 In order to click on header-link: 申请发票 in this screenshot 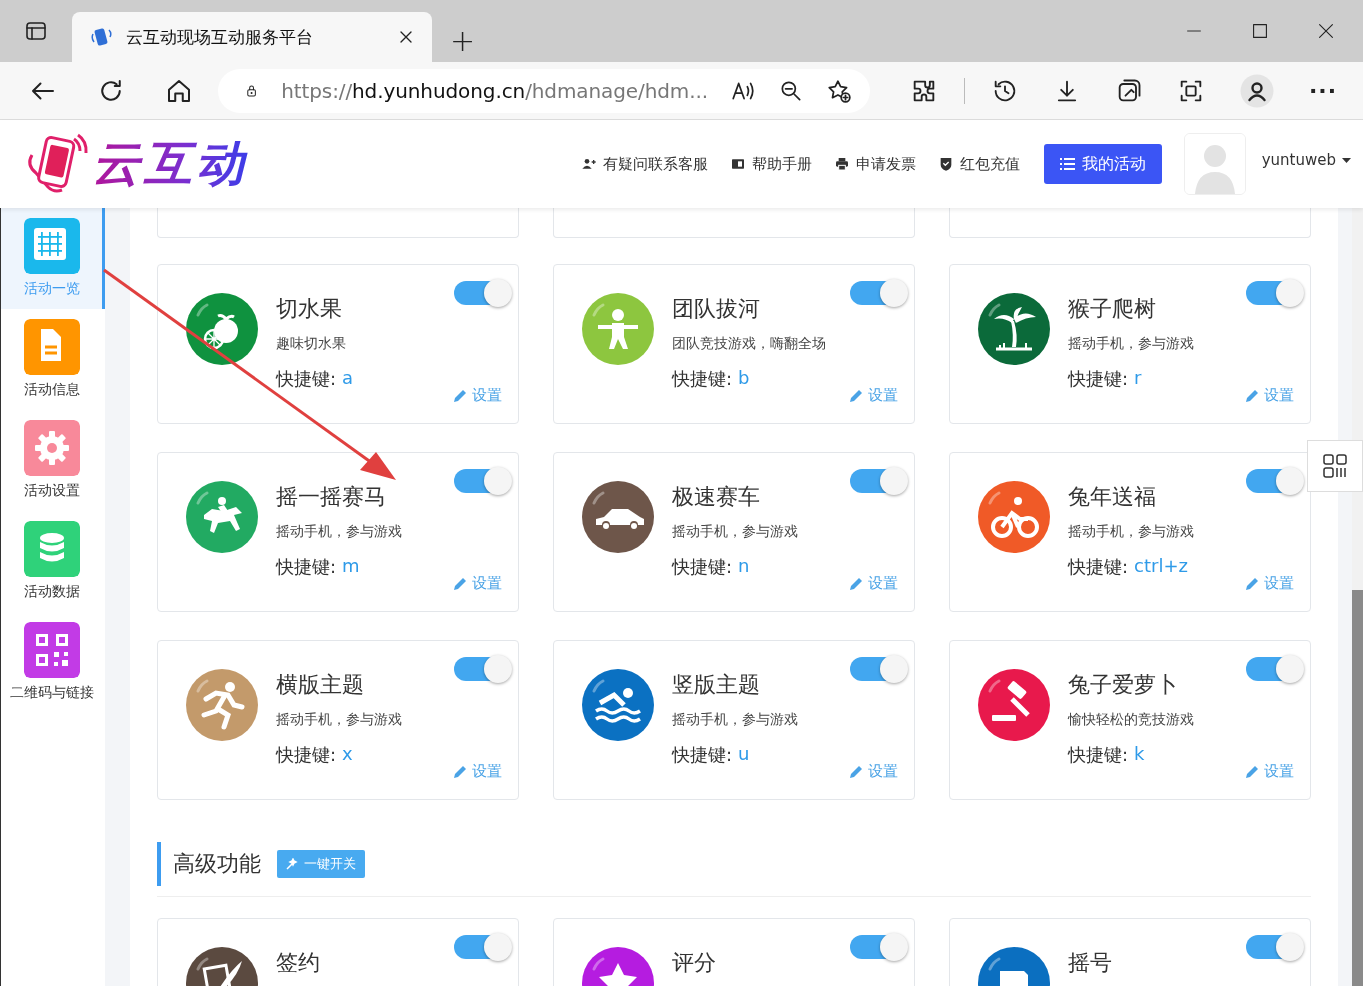, I will do `click(874, 164)`.